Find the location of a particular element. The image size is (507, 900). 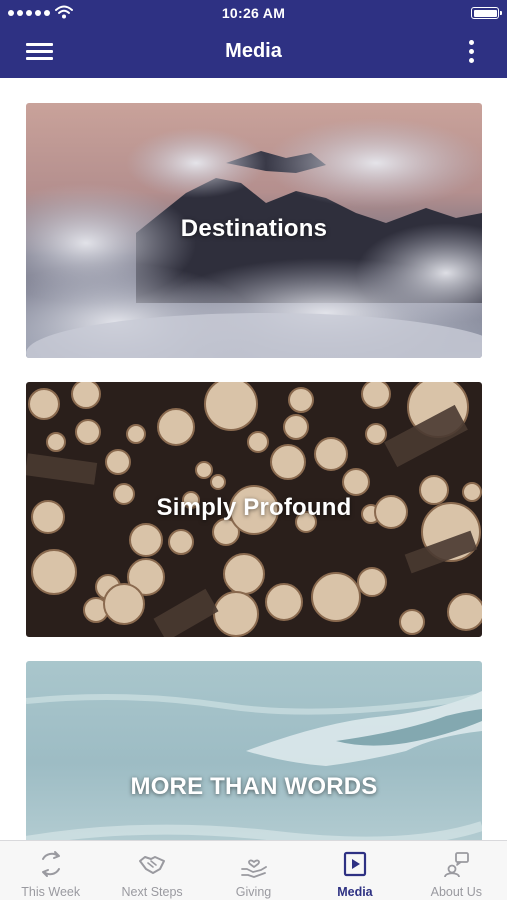

giving-hand-icon is located at coordinates (253, 868).